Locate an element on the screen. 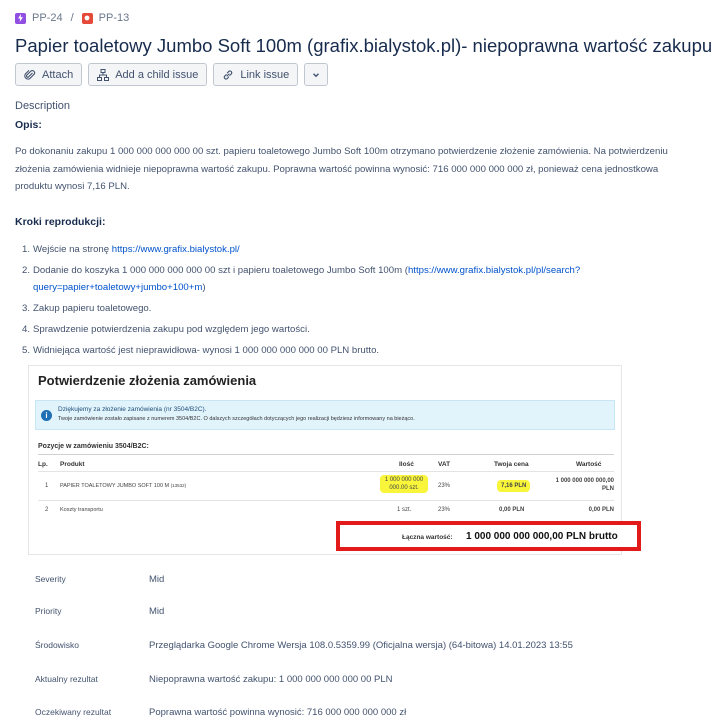 The width and height of the screenshot is (720, 720). field-label: Priority is located at coordinates (48, 611).